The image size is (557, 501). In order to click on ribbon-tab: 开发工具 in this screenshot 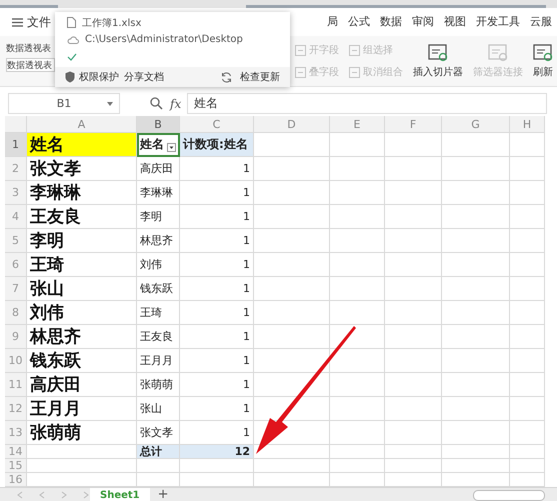, I will do `click(498, 22)`.